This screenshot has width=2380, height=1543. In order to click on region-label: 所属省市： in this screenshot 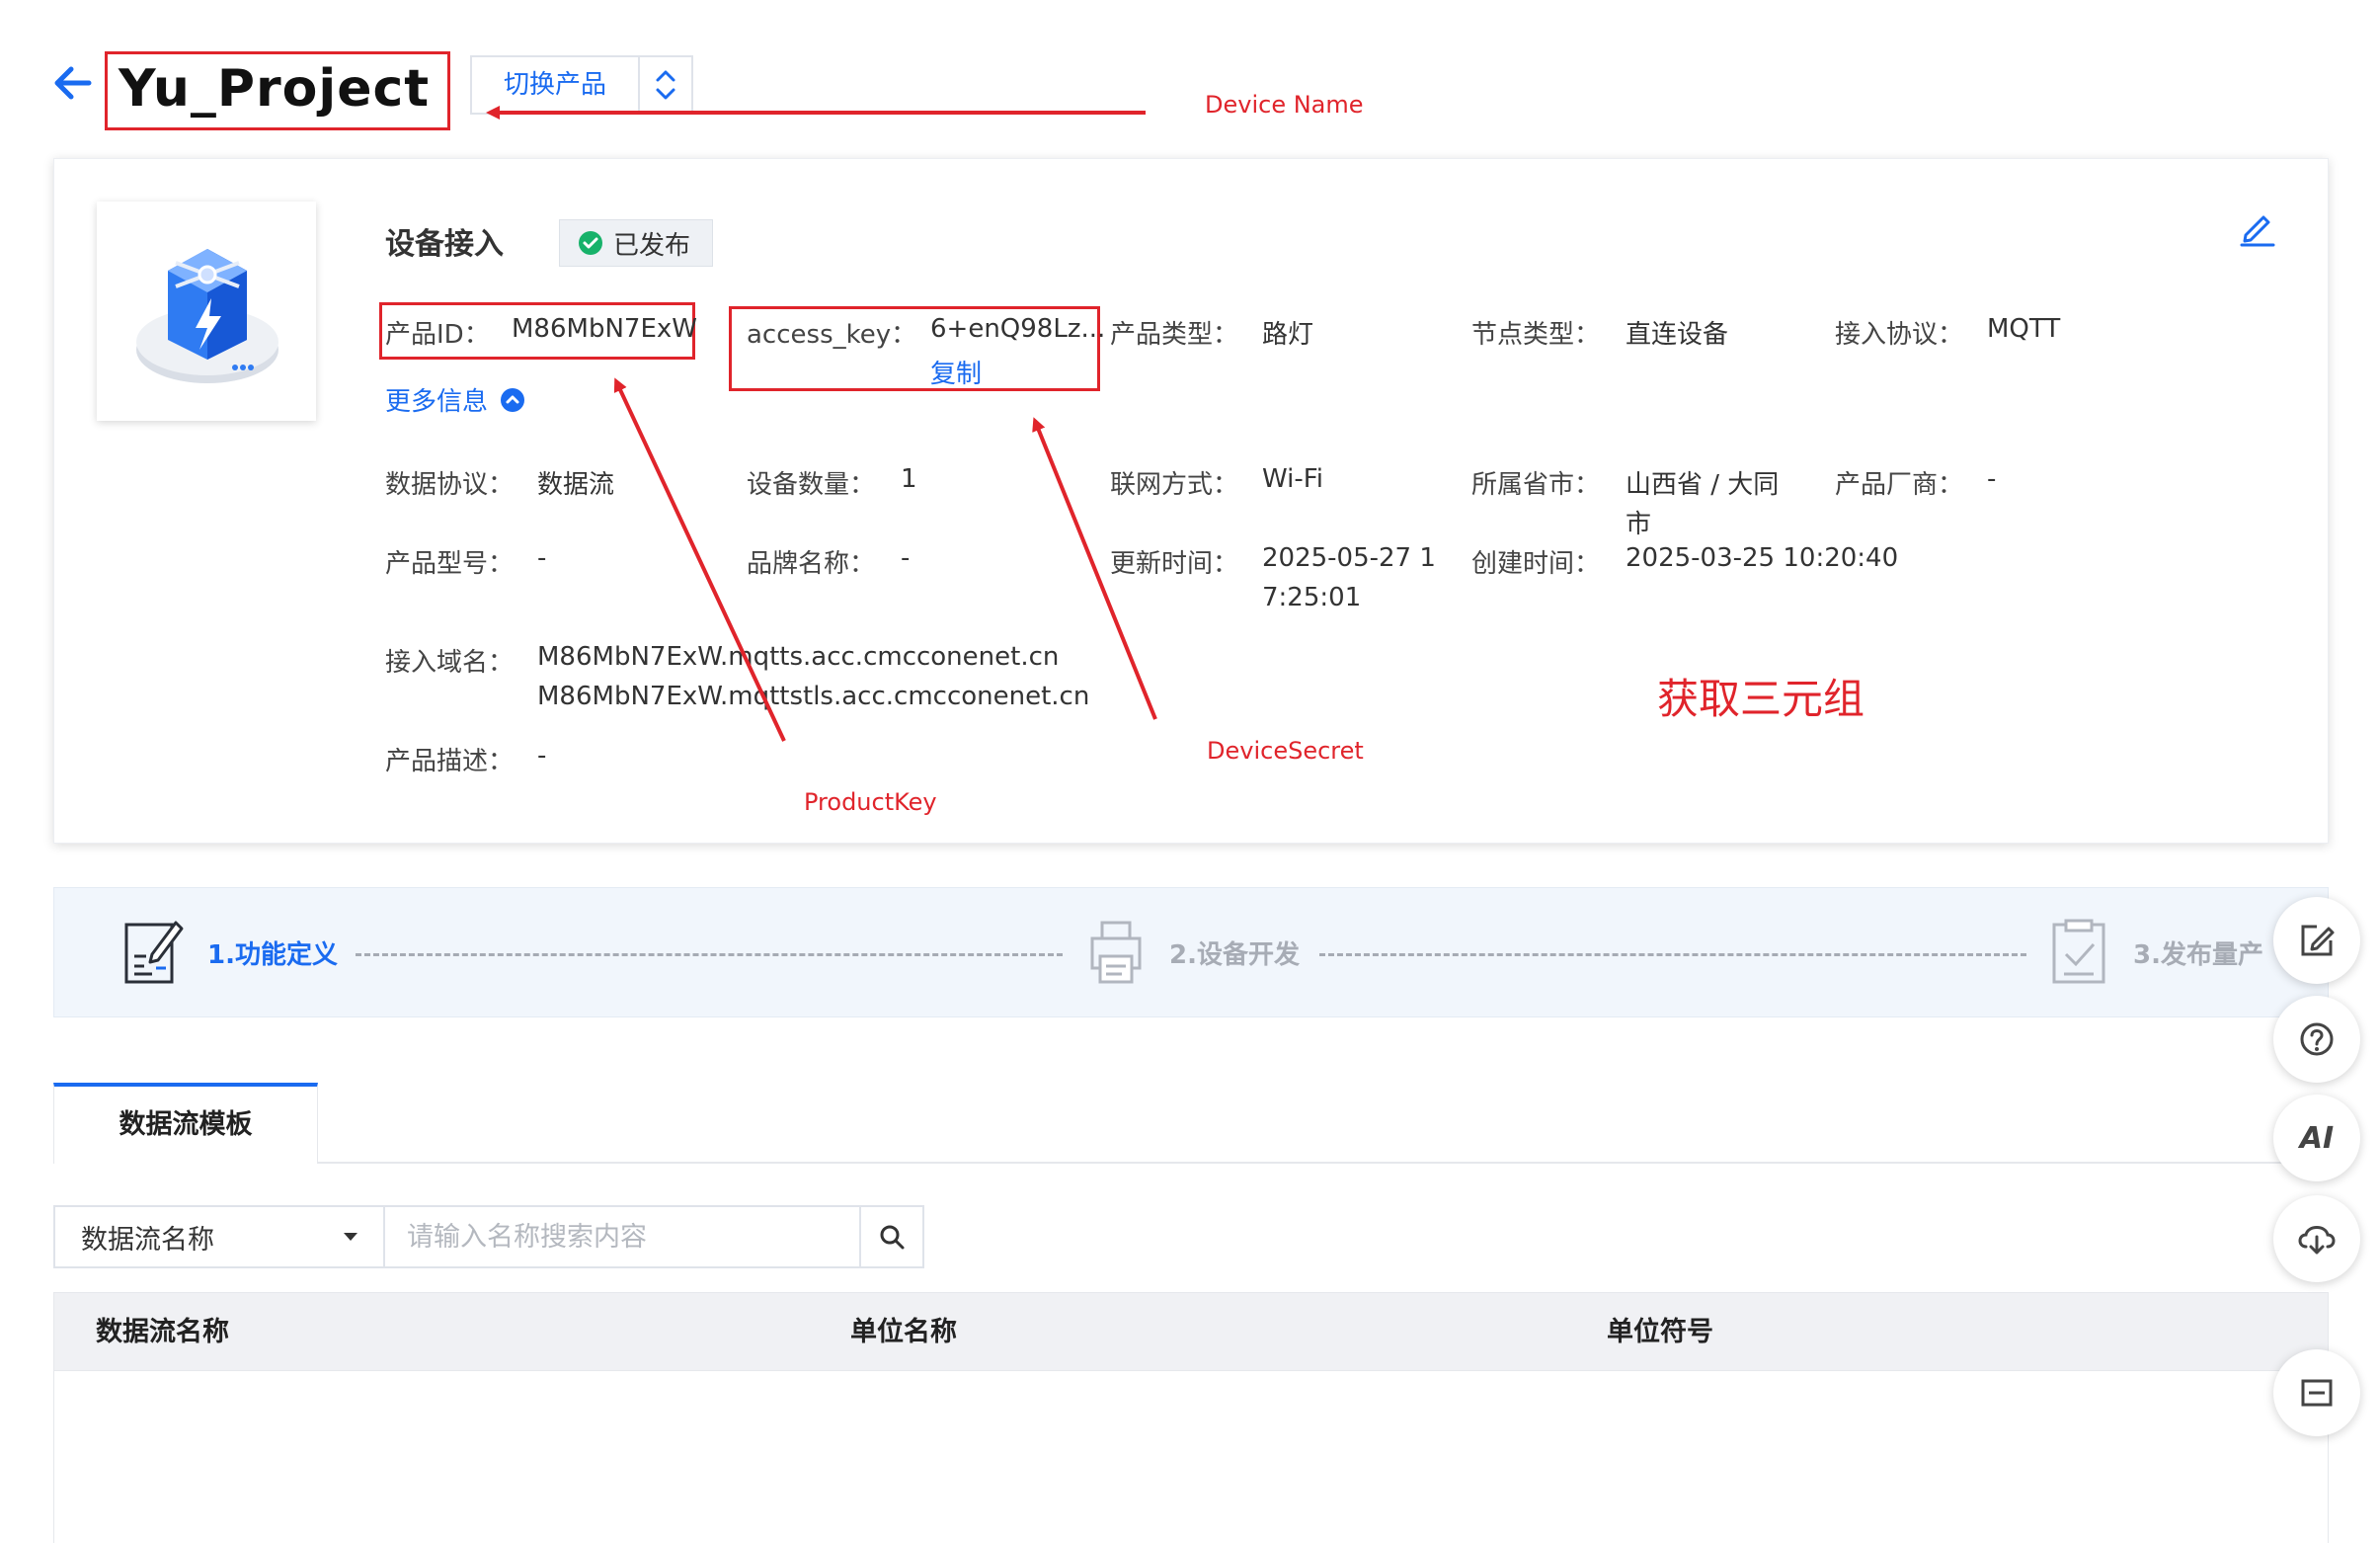, I will do `click(1536, 485)`.